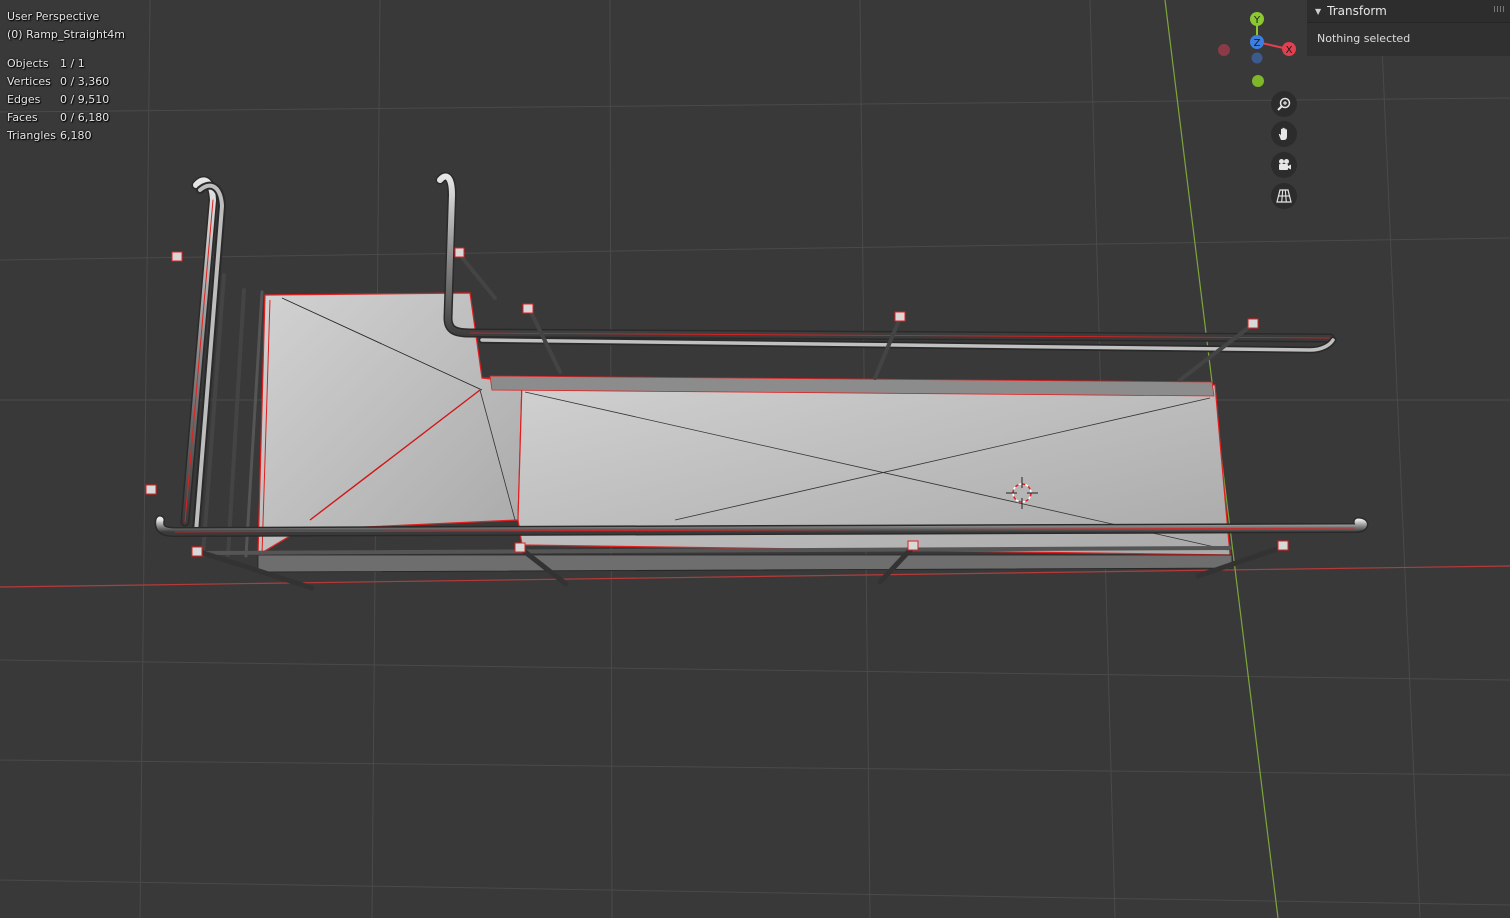  I want to click on transform-panel: ▼ Transform Nothing selected, so click(1408, 28).